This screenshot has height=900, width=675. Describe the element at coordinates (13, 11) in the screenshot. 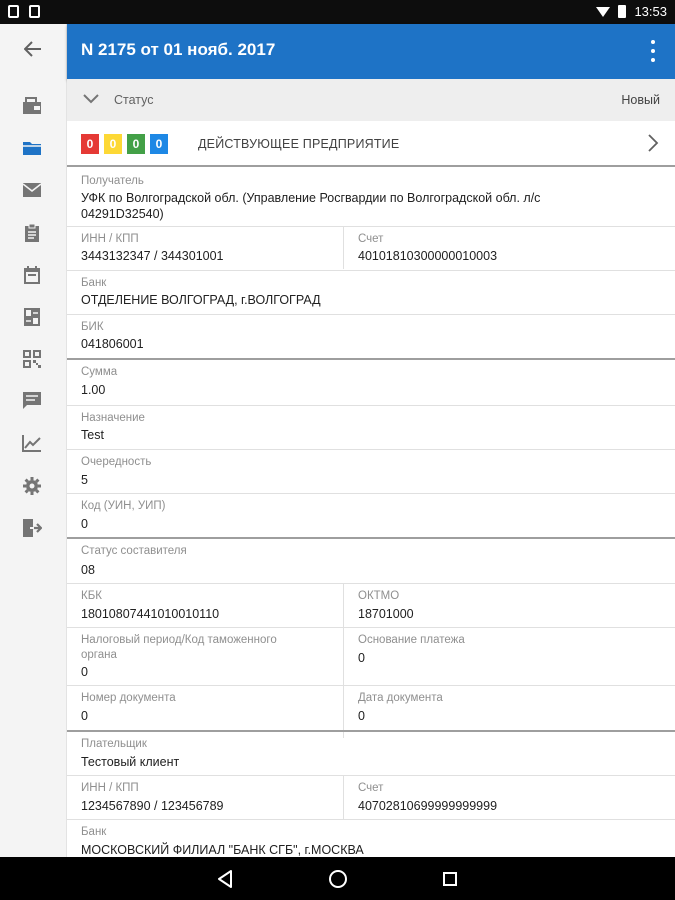

I see `notification-image-icon` at that location.